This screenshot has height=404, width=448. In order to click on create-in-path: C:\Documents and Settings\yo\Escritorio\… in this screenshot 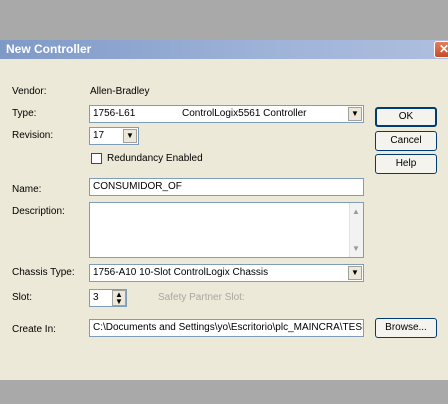, I will do `click(226, 328)`.